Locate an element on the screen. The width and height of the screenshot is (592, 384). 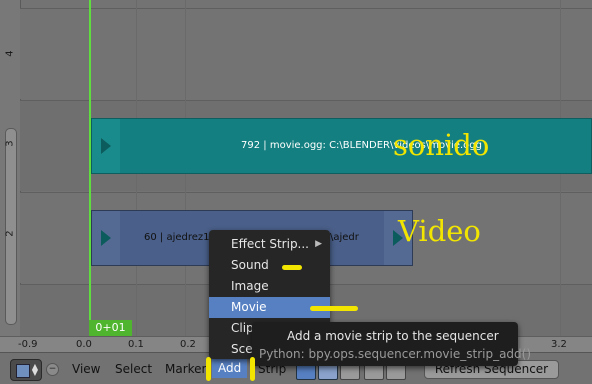
channel-scrollbar: 4 3 2 is located at coordinates (10, 168).